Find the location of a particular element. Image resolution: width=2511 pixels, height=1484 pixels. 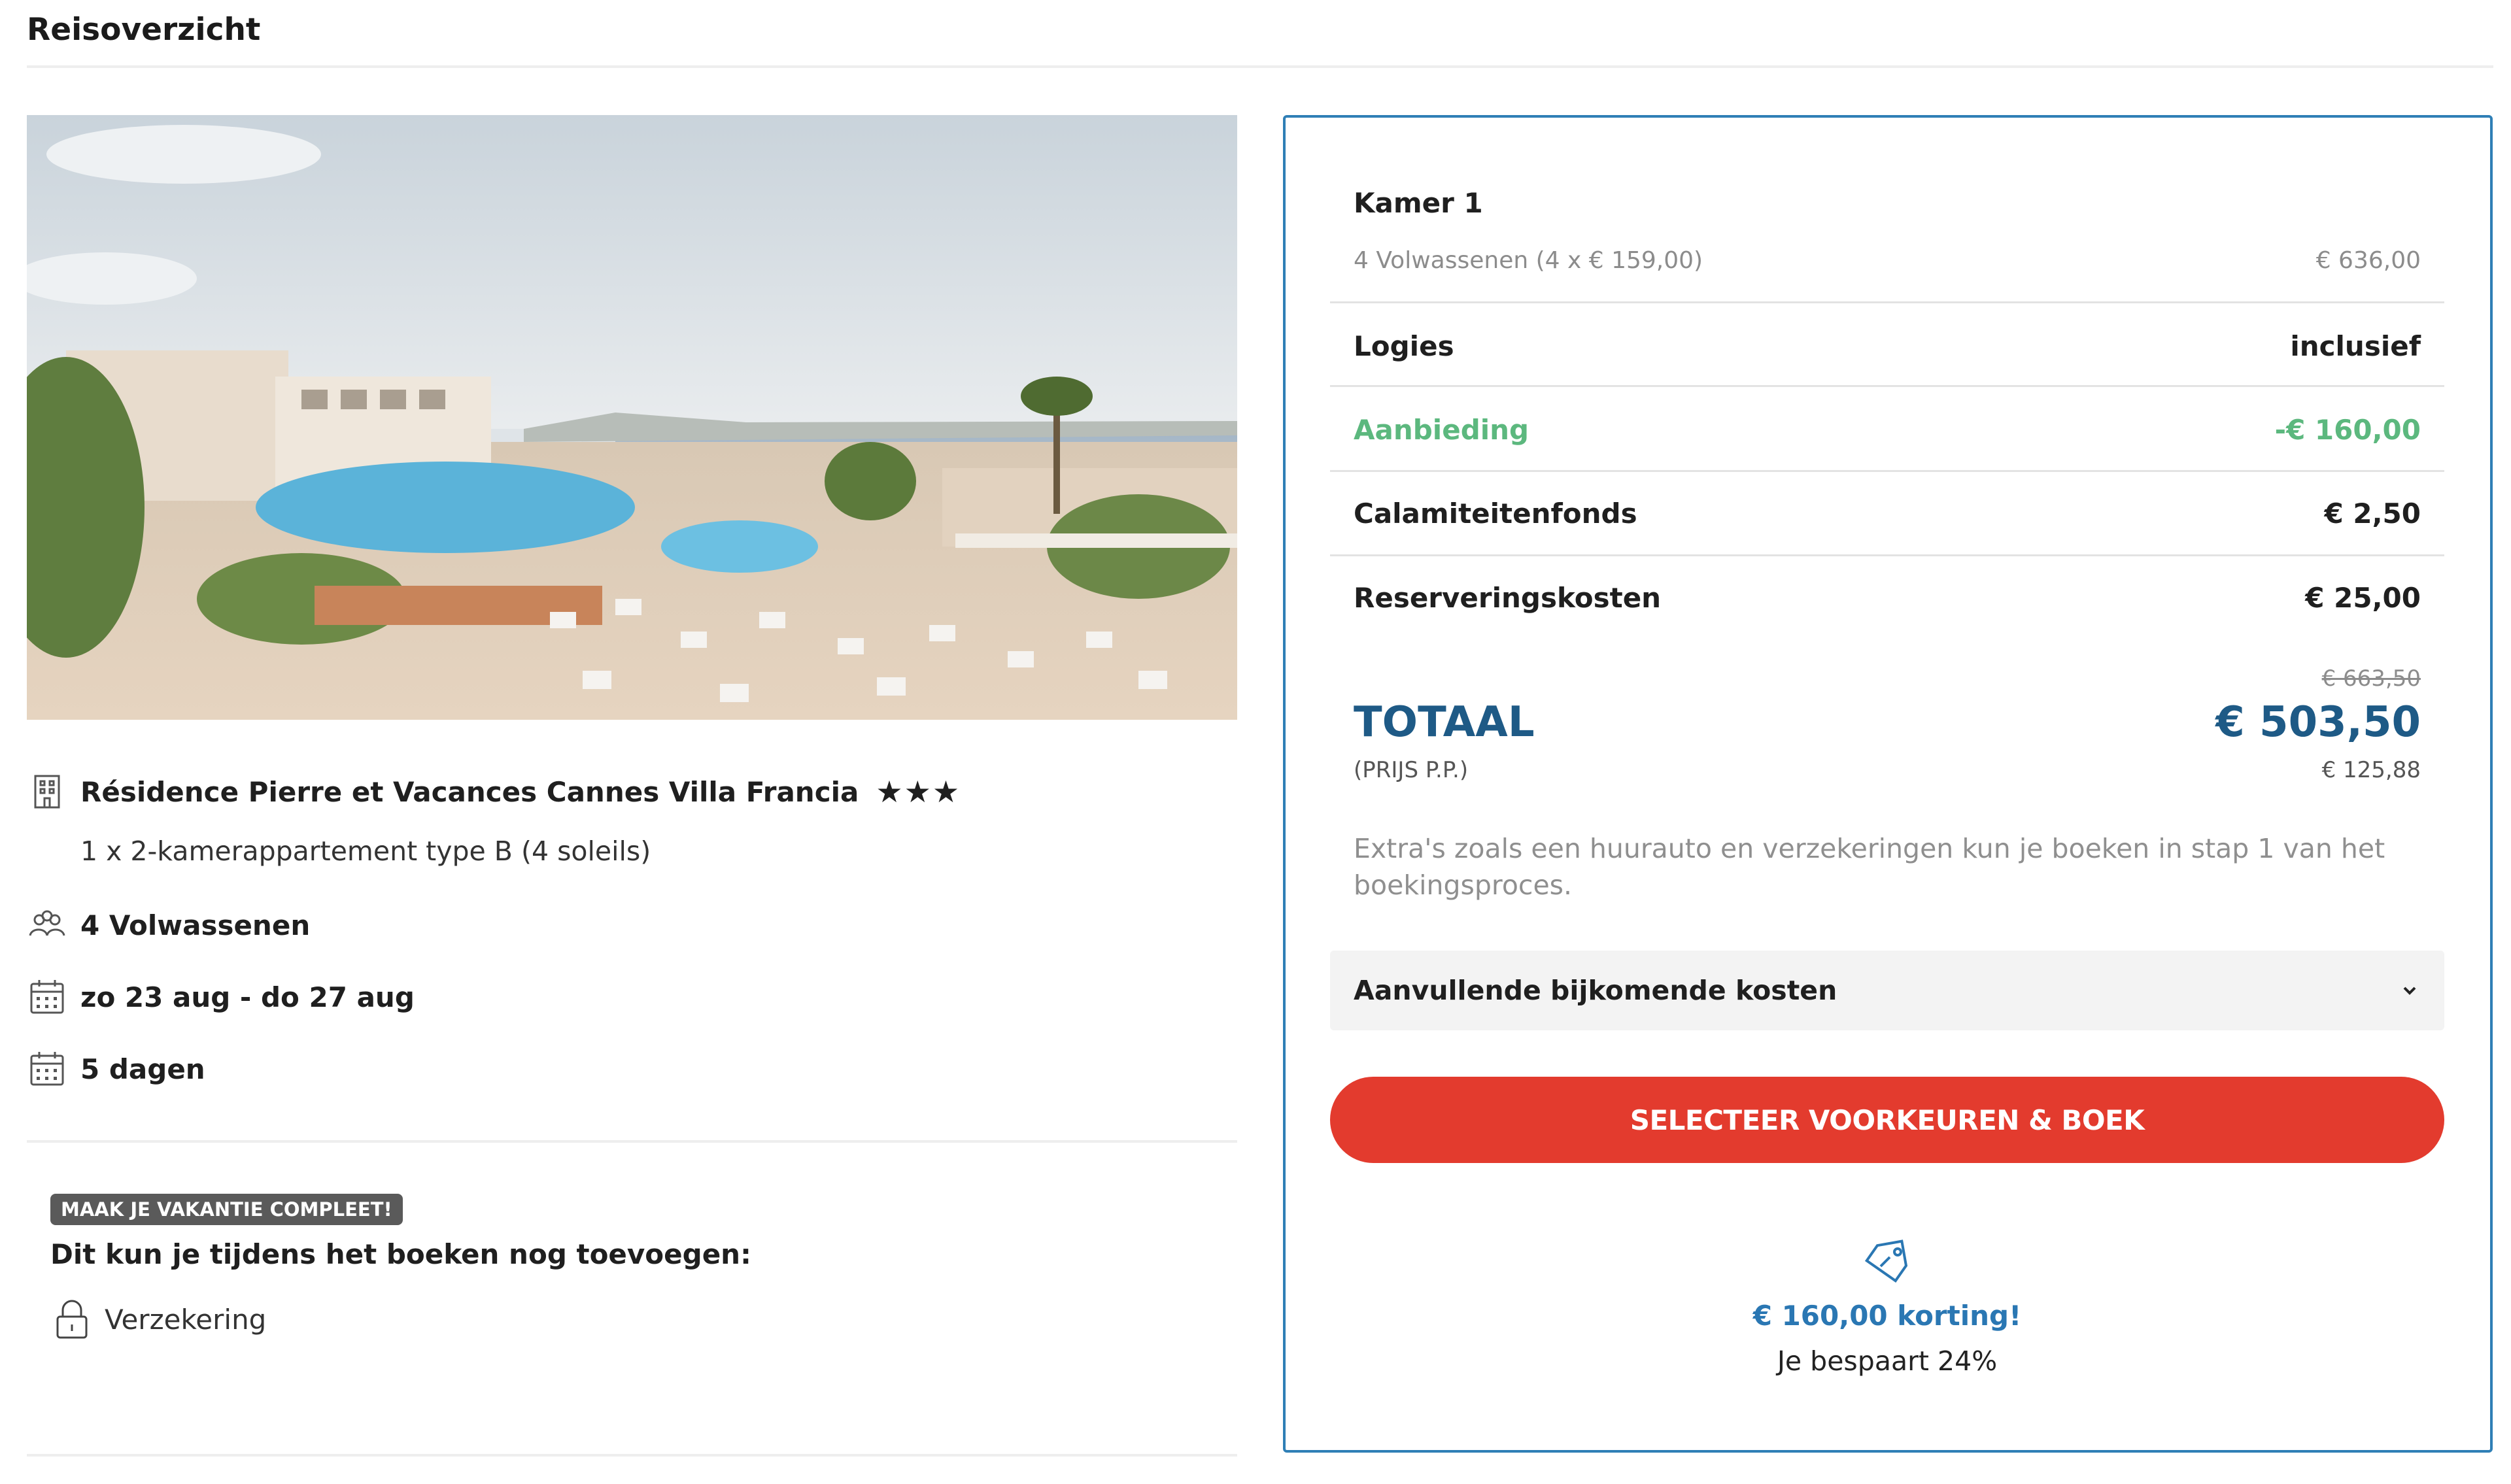

price-line-value: € 2,50 is located at coordinates (2372, 513).